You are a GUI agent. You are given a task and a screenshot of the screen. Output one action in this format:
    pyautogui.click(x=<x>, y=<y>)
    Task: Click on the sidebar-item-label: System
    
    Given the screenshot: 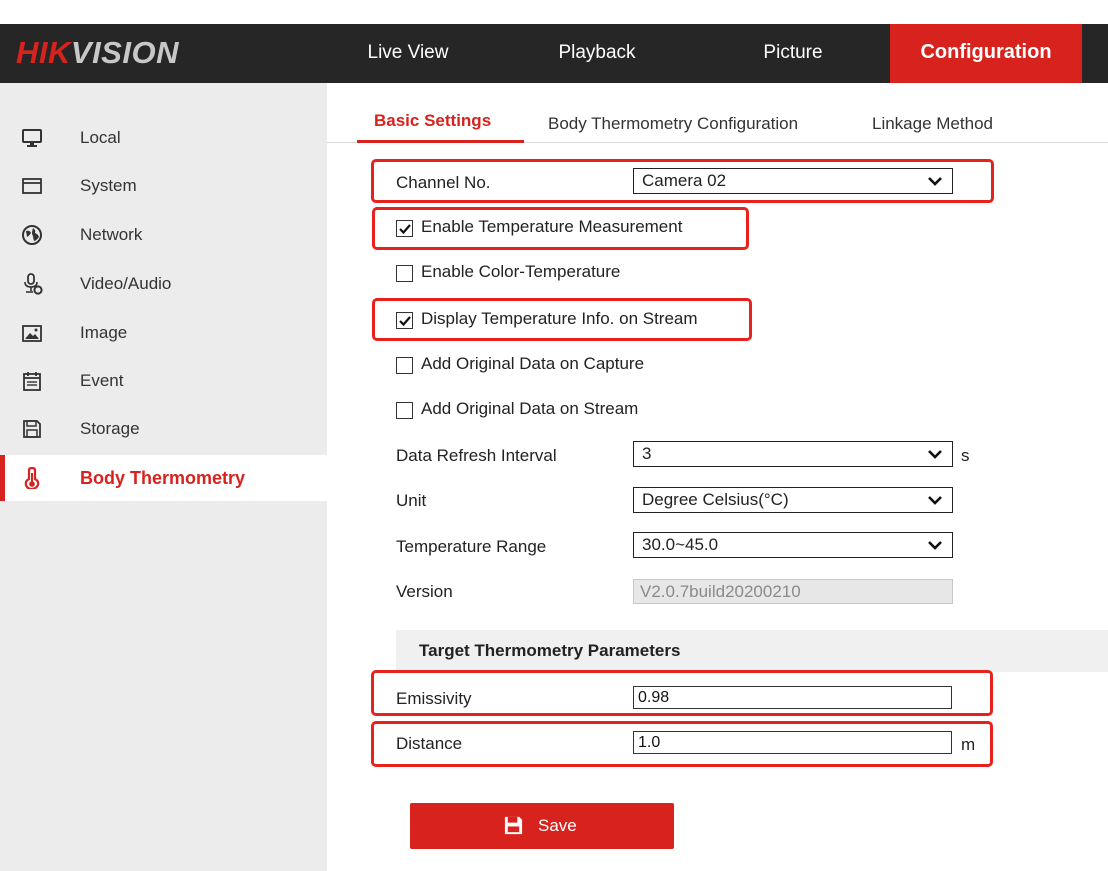 What is the action you would take?
    pyautogui.click(x=108, y=185)
    